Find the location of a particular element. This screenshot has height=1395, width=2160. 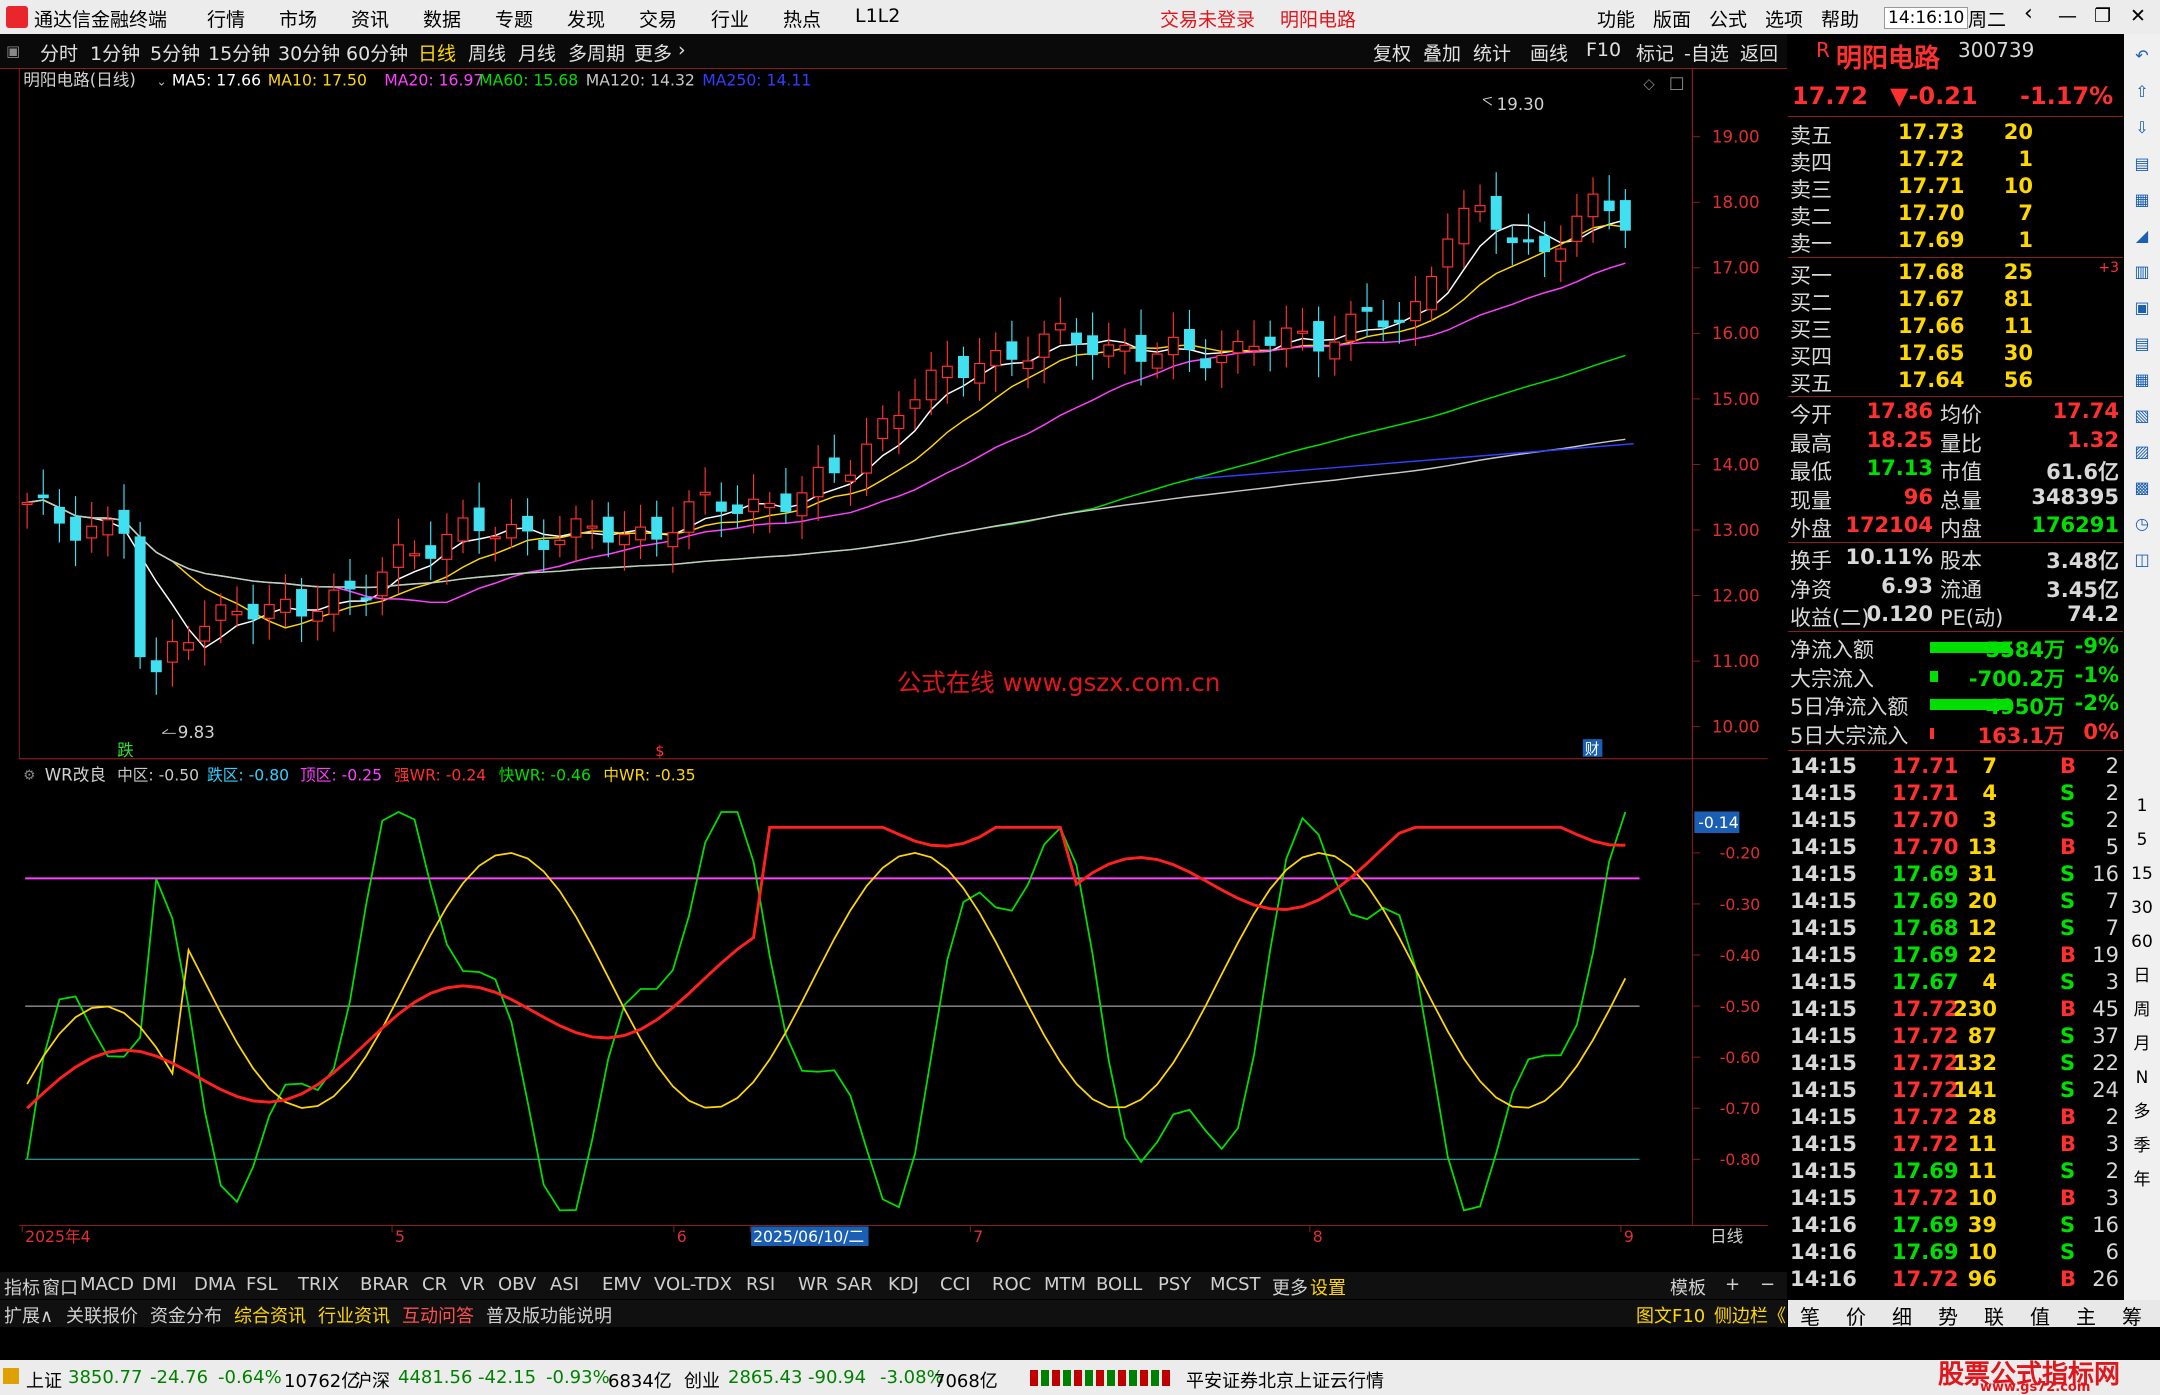

extension-tab: 图文F10 is located at coordinates (1670, 1315).